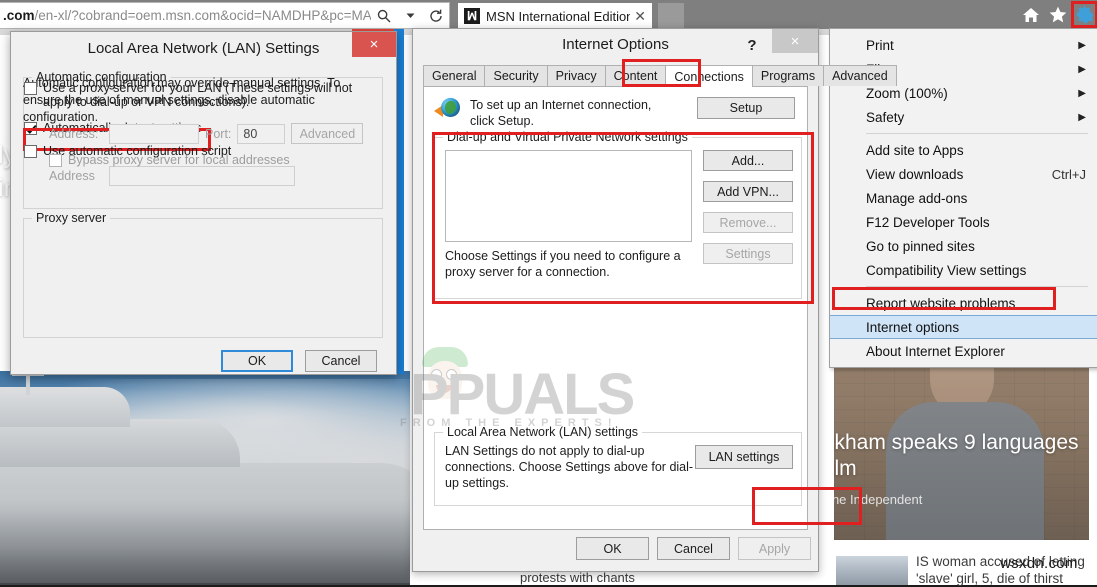 The height and width of the screenshot is (587, 1097). What do you see at coordinates (977, 133) in the screenshot?
I see `menu-separator` at bounding box center [977, 133].